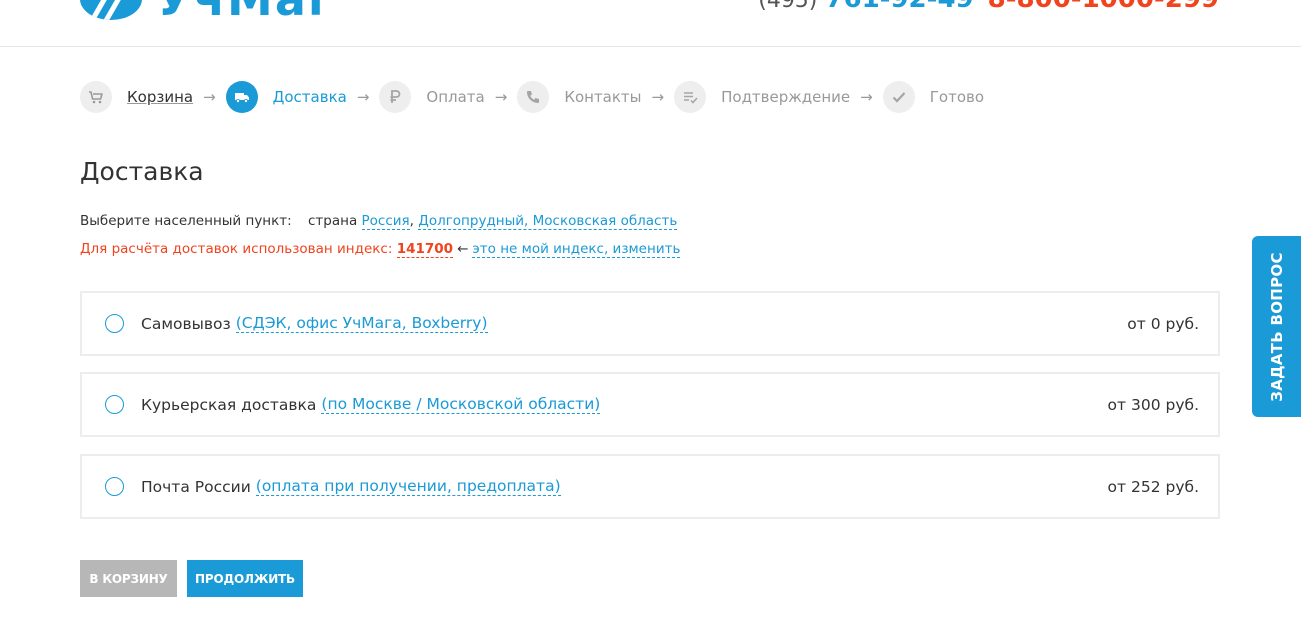 The image size is (1301, 627). Describe the element at coordinates (128, 578) in the screenshot. I see `back-to-cart-button: В корзину` at that location.